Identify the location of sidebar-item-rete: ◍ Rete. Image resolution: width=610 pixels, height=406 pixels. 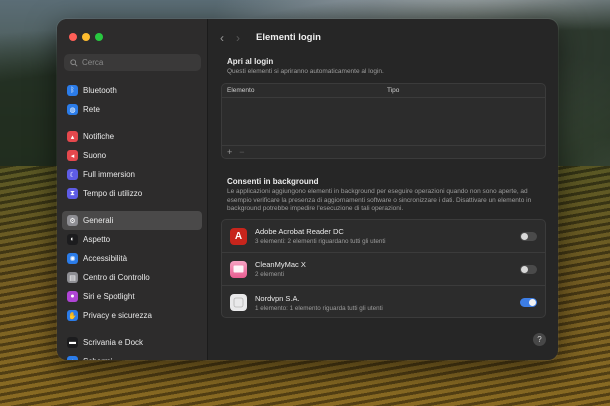
(132, 109).